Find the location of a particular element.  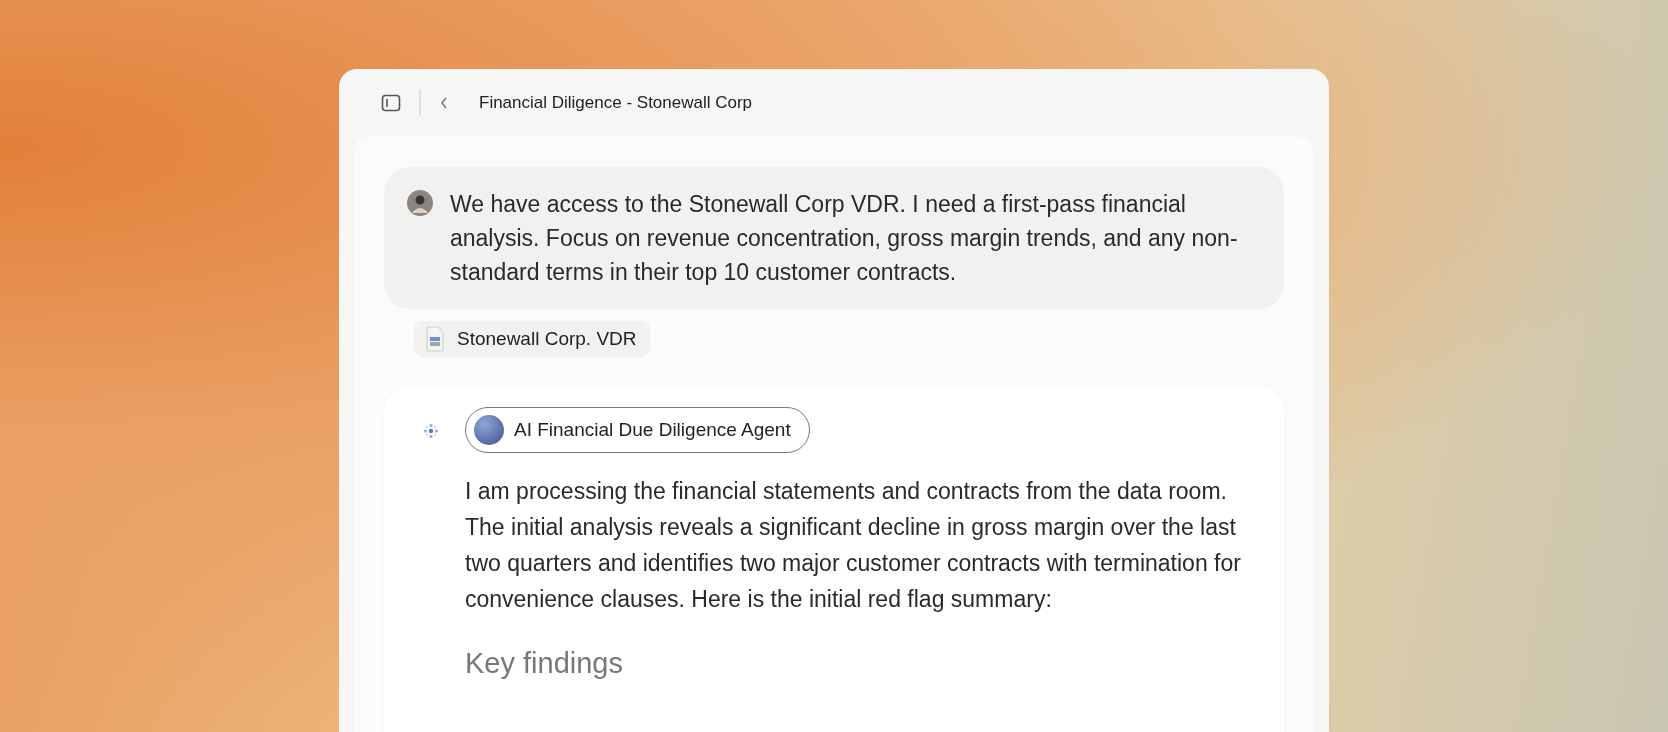

document-icon is located at coordinates (435, 339).